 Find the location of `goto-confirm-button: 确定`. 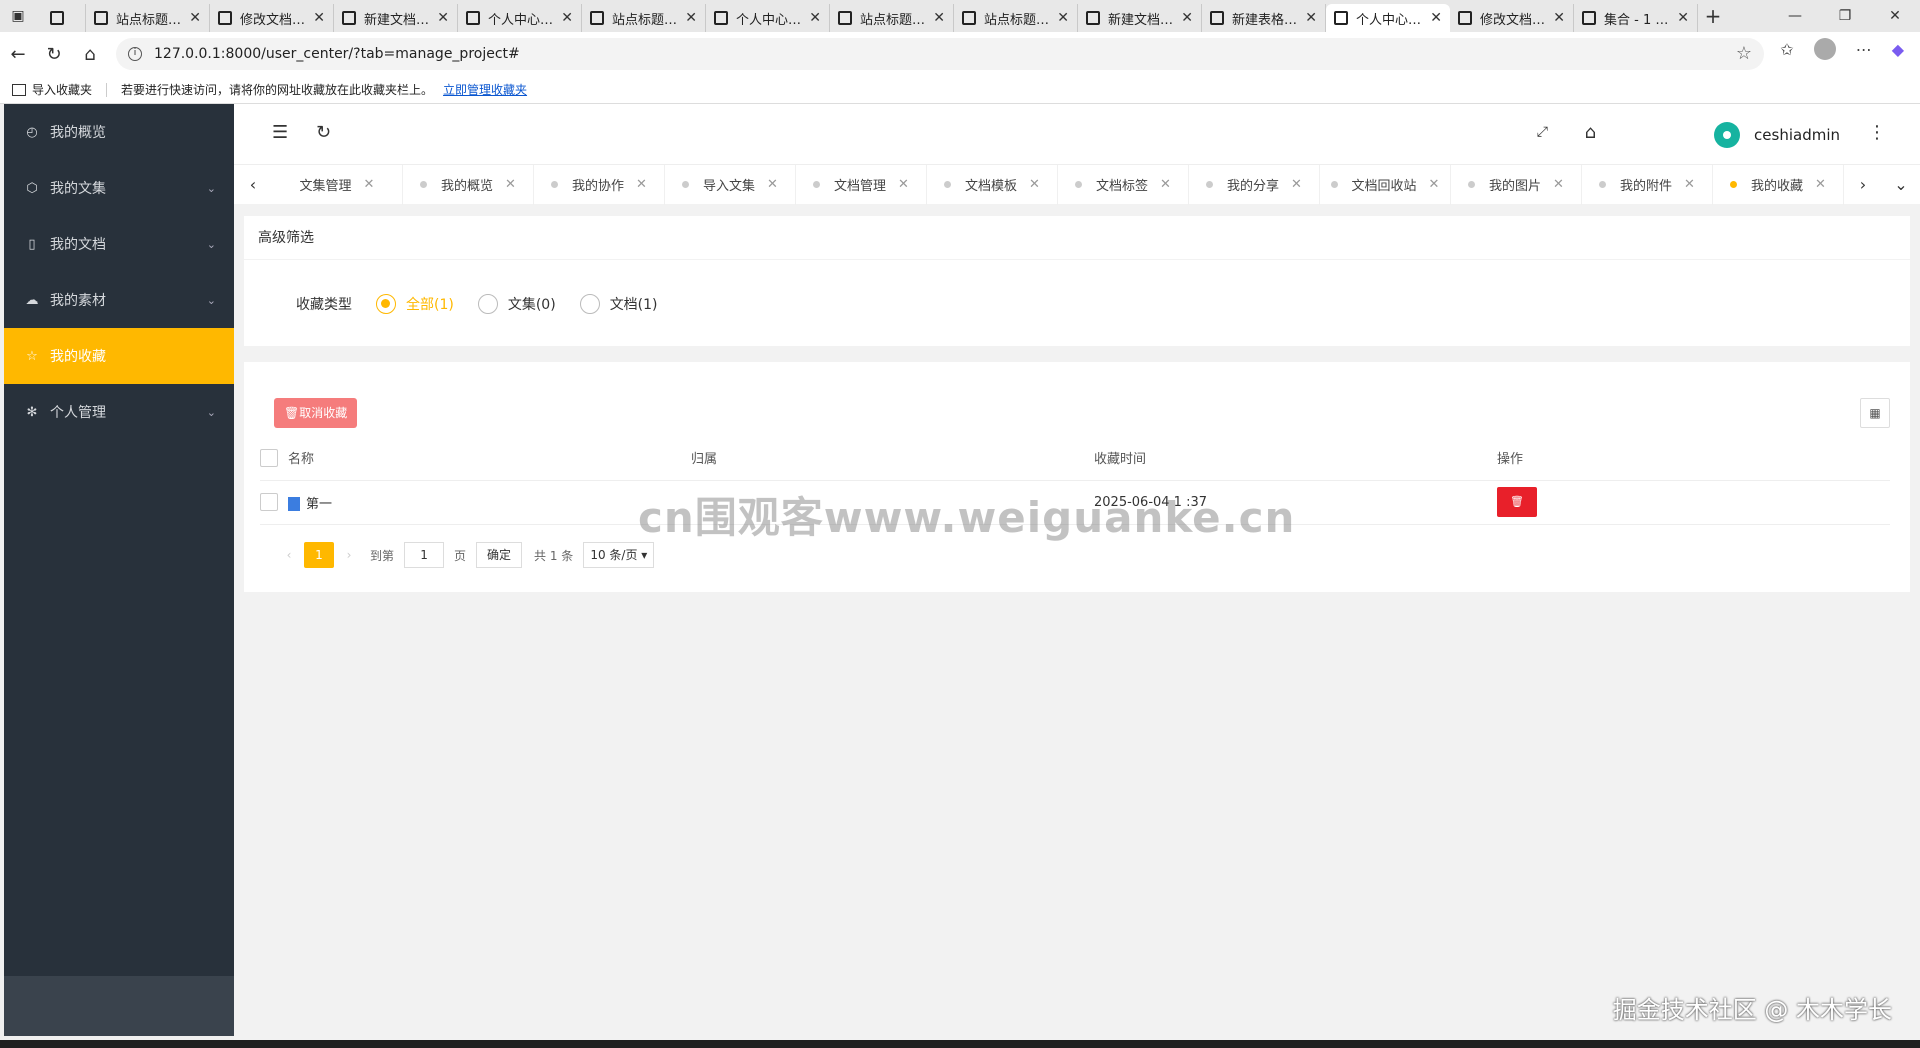

goto-confirm-button: 确定 is located at coordinates (499, 555).